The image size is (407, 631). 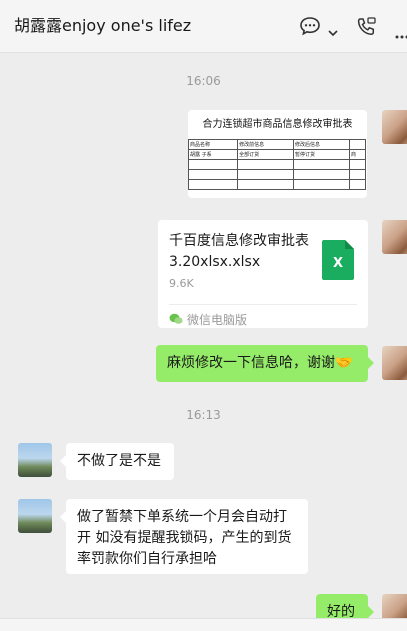 I want to click on file-size: 9.6K, so click(x=181, y=283).